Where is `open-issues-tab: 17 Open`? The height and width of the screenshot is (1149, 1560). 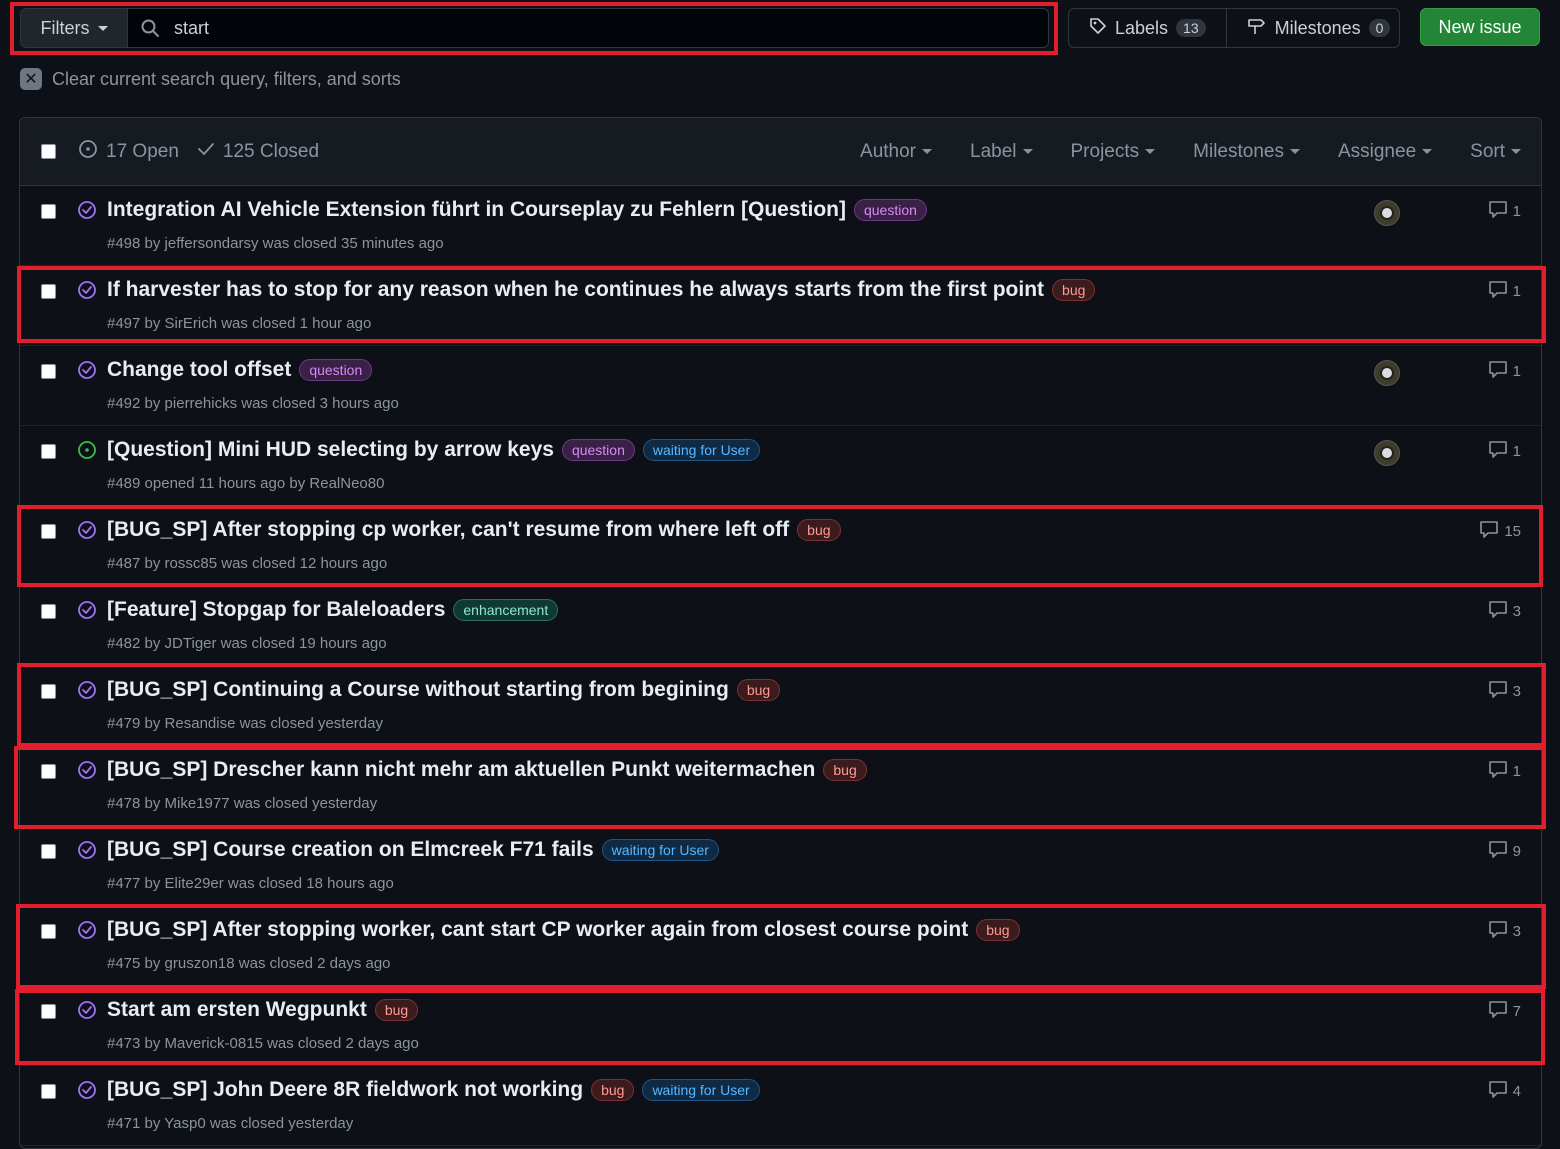
open-issues-tab: 17 Open is located at coordinates (128, 152).